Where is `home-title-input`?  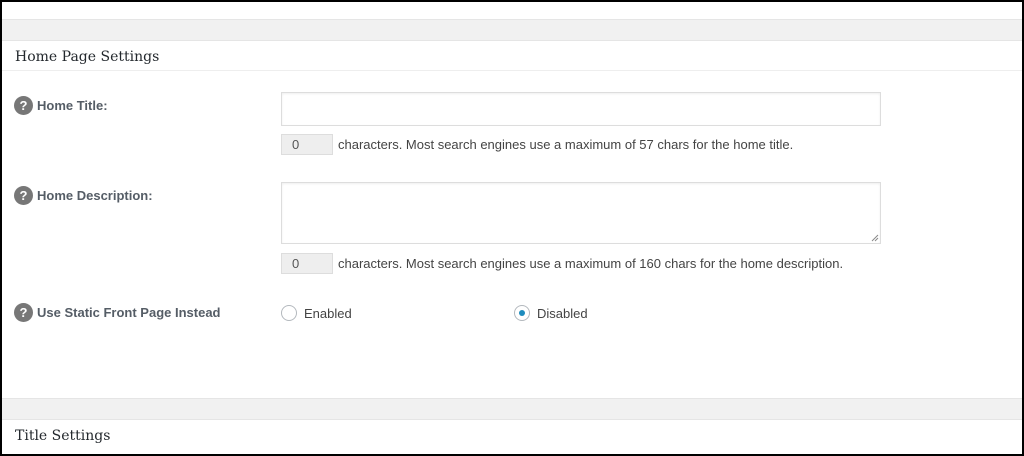
home-title-input is located at coordinates (581, 109).